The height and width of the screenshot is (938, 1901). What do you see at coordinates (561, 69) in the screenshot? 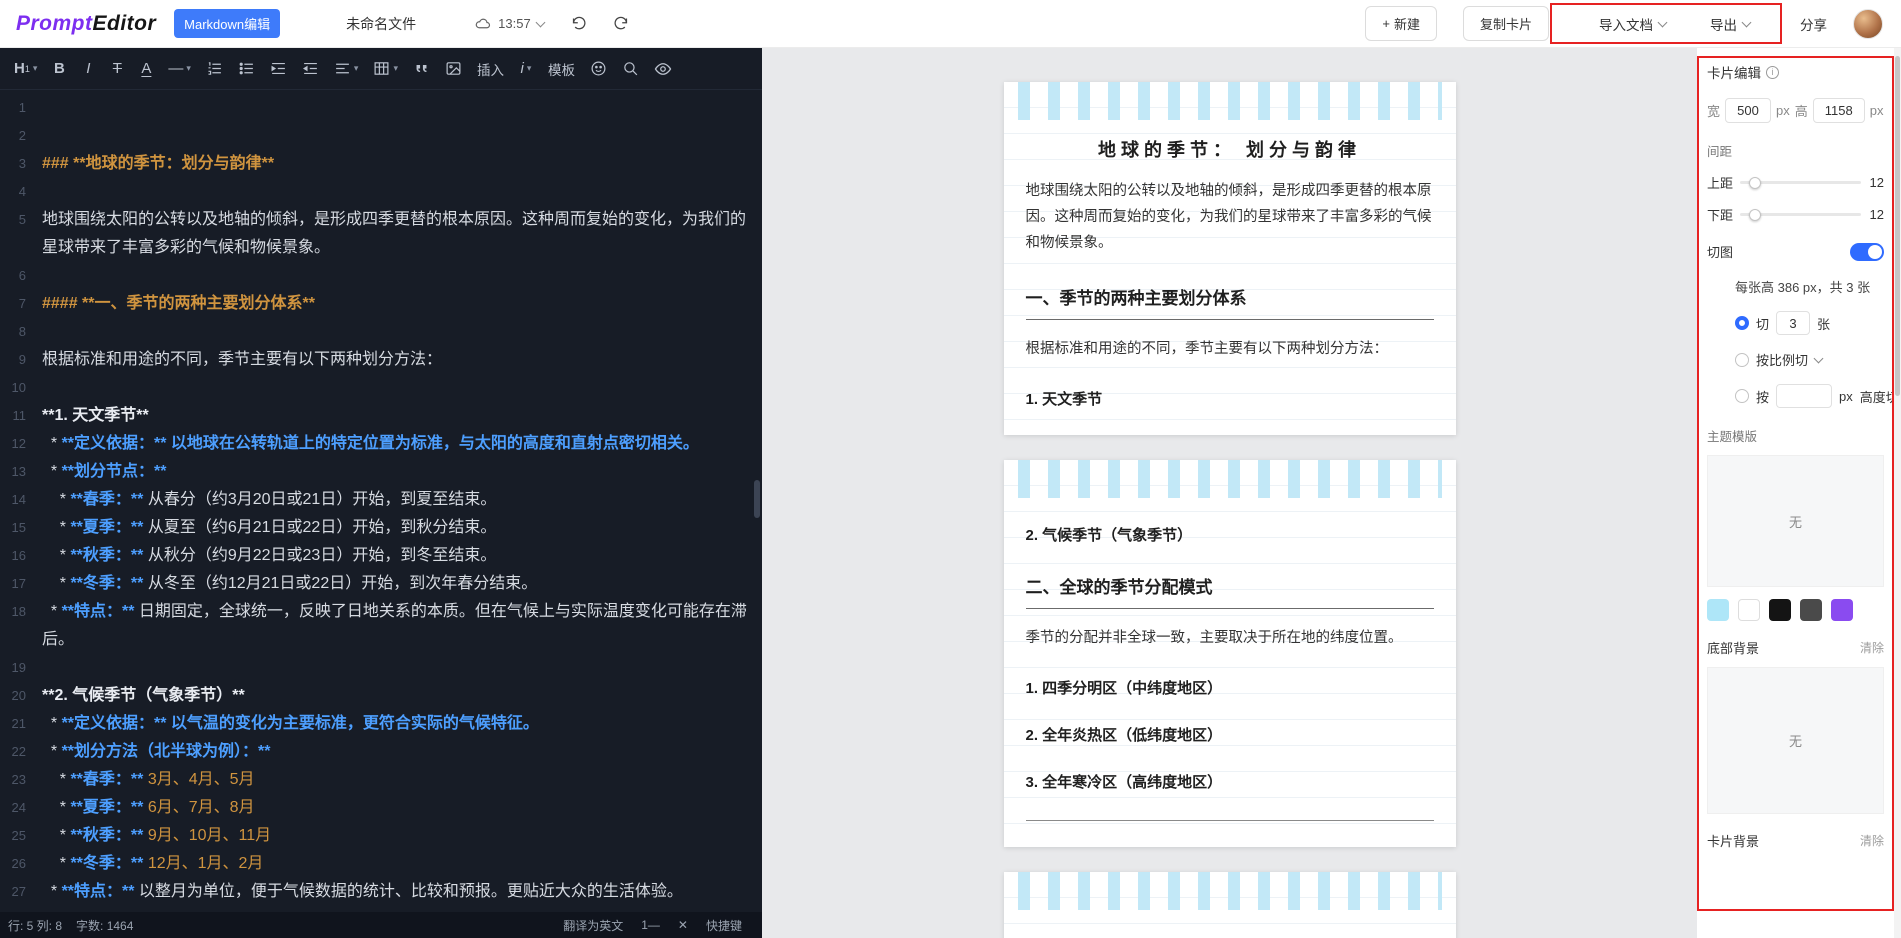
I see `template-button: 模板` at bounding box center [561, 69].